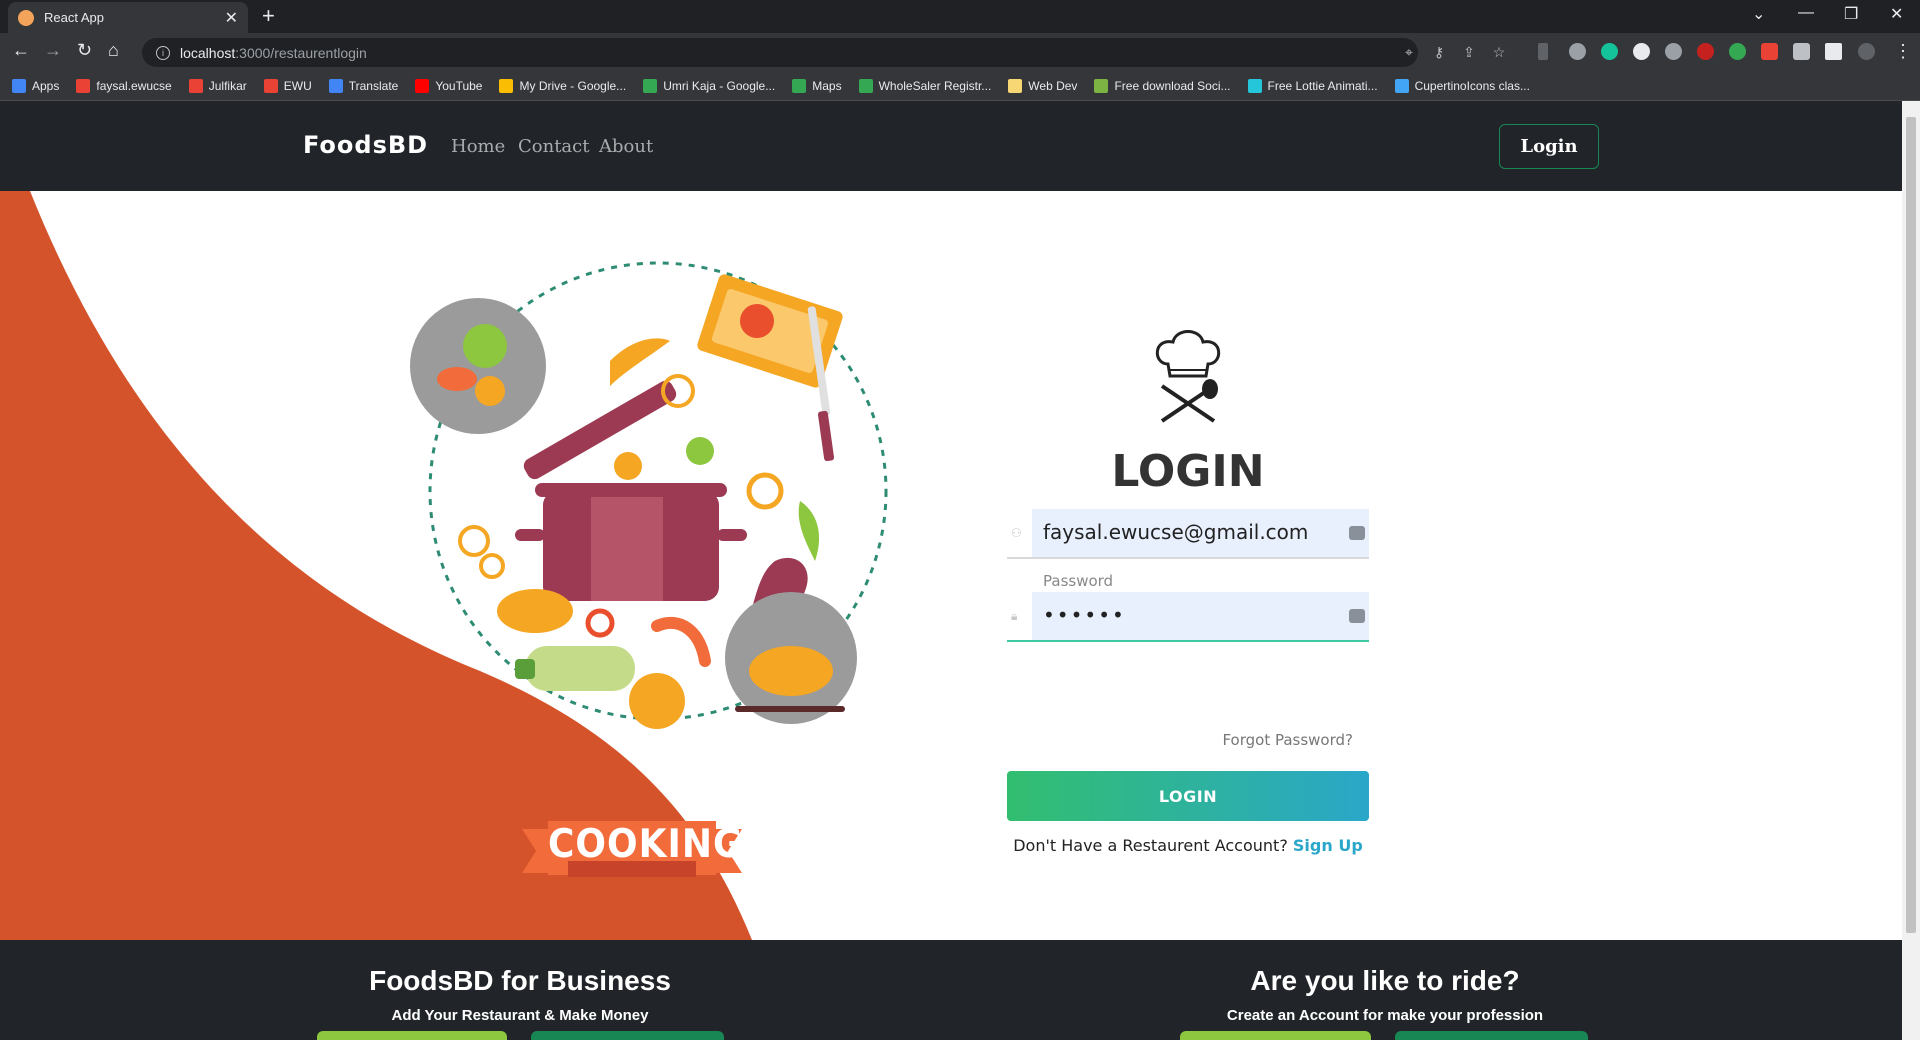  What do you see at coordinates (1833, 51) in the screenshot?
I see `reading-list-icon` at bounding box center [1833, 51].